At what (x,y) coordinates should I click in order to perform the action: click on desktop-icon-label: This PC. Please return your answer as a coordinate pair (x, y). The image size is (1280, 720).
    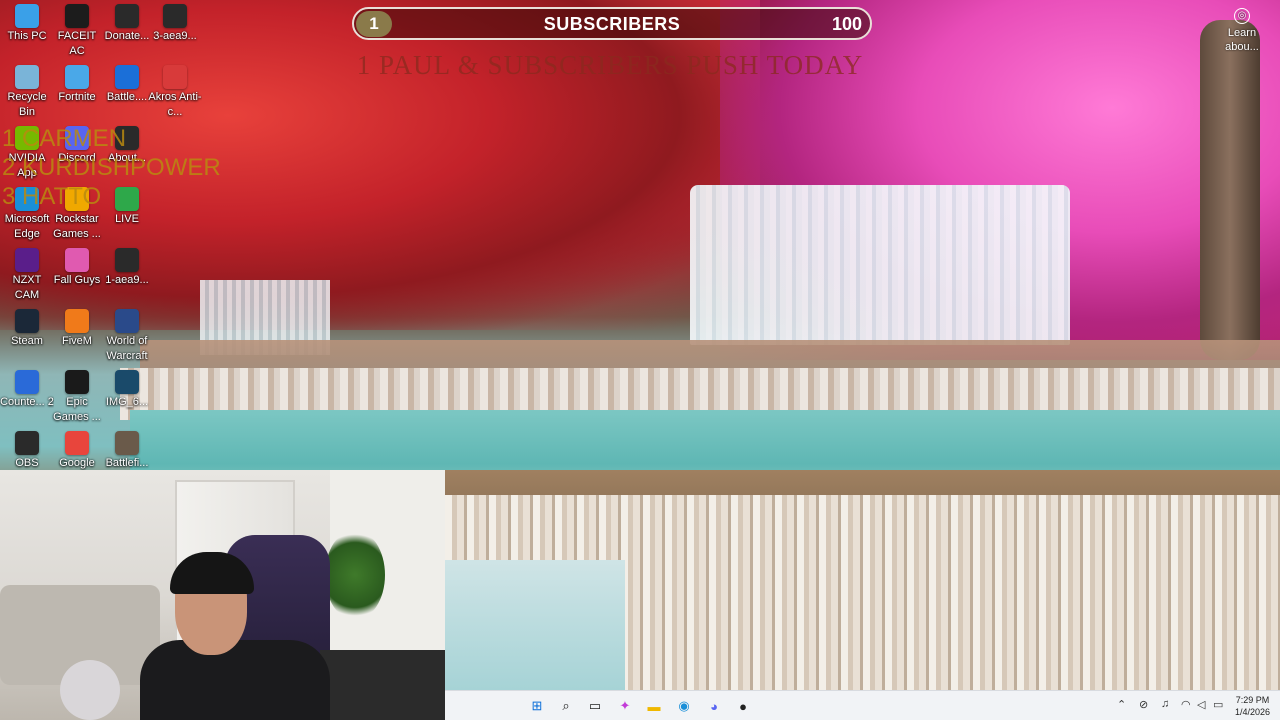
    Looking at the image, I should click on (27, 36).